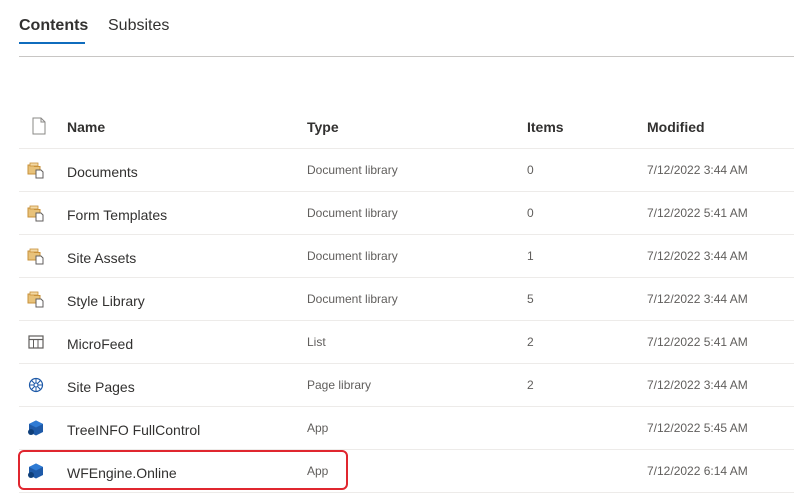 This screenshot has height=503, width=794. Describe the element at coordinates (138, 26) in the screenshot. I see `tab-subsites: Subsites` at that location.